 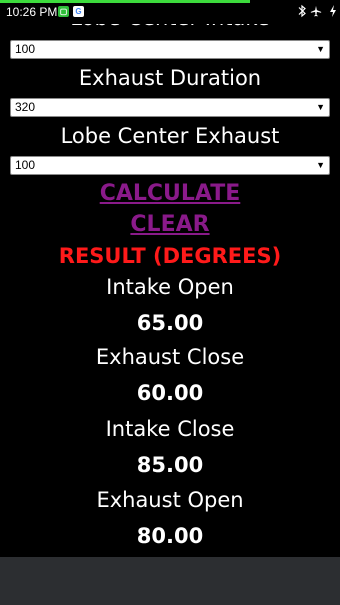 What do you see at coordinates (170, 165) in the screenshot?
I see `lobe-center-exhaust-select: 100 ▼` at bounding box center [170, 165].